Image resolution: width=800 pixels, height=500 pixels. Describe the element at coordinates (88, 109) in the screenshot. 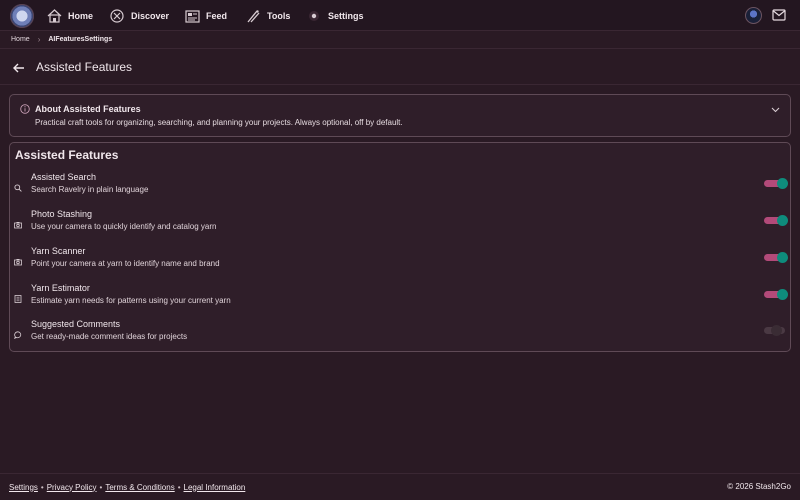

I see `about-title: About Assisted Features` at that location.